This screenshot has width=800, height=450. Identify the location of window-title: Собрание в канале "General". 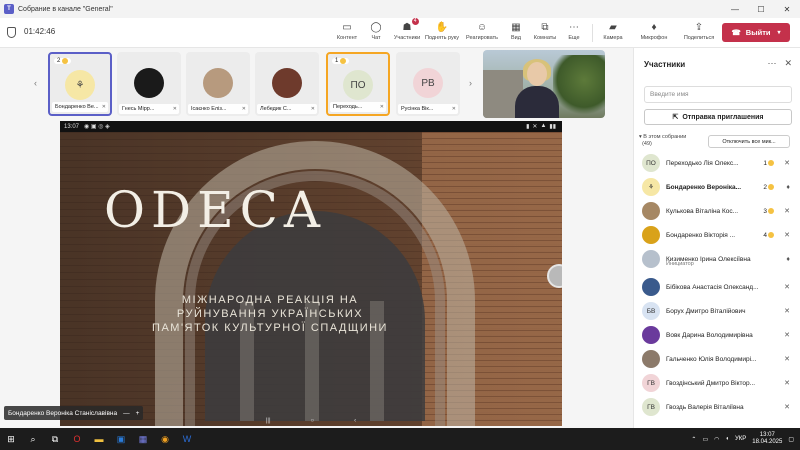
(65, 9).